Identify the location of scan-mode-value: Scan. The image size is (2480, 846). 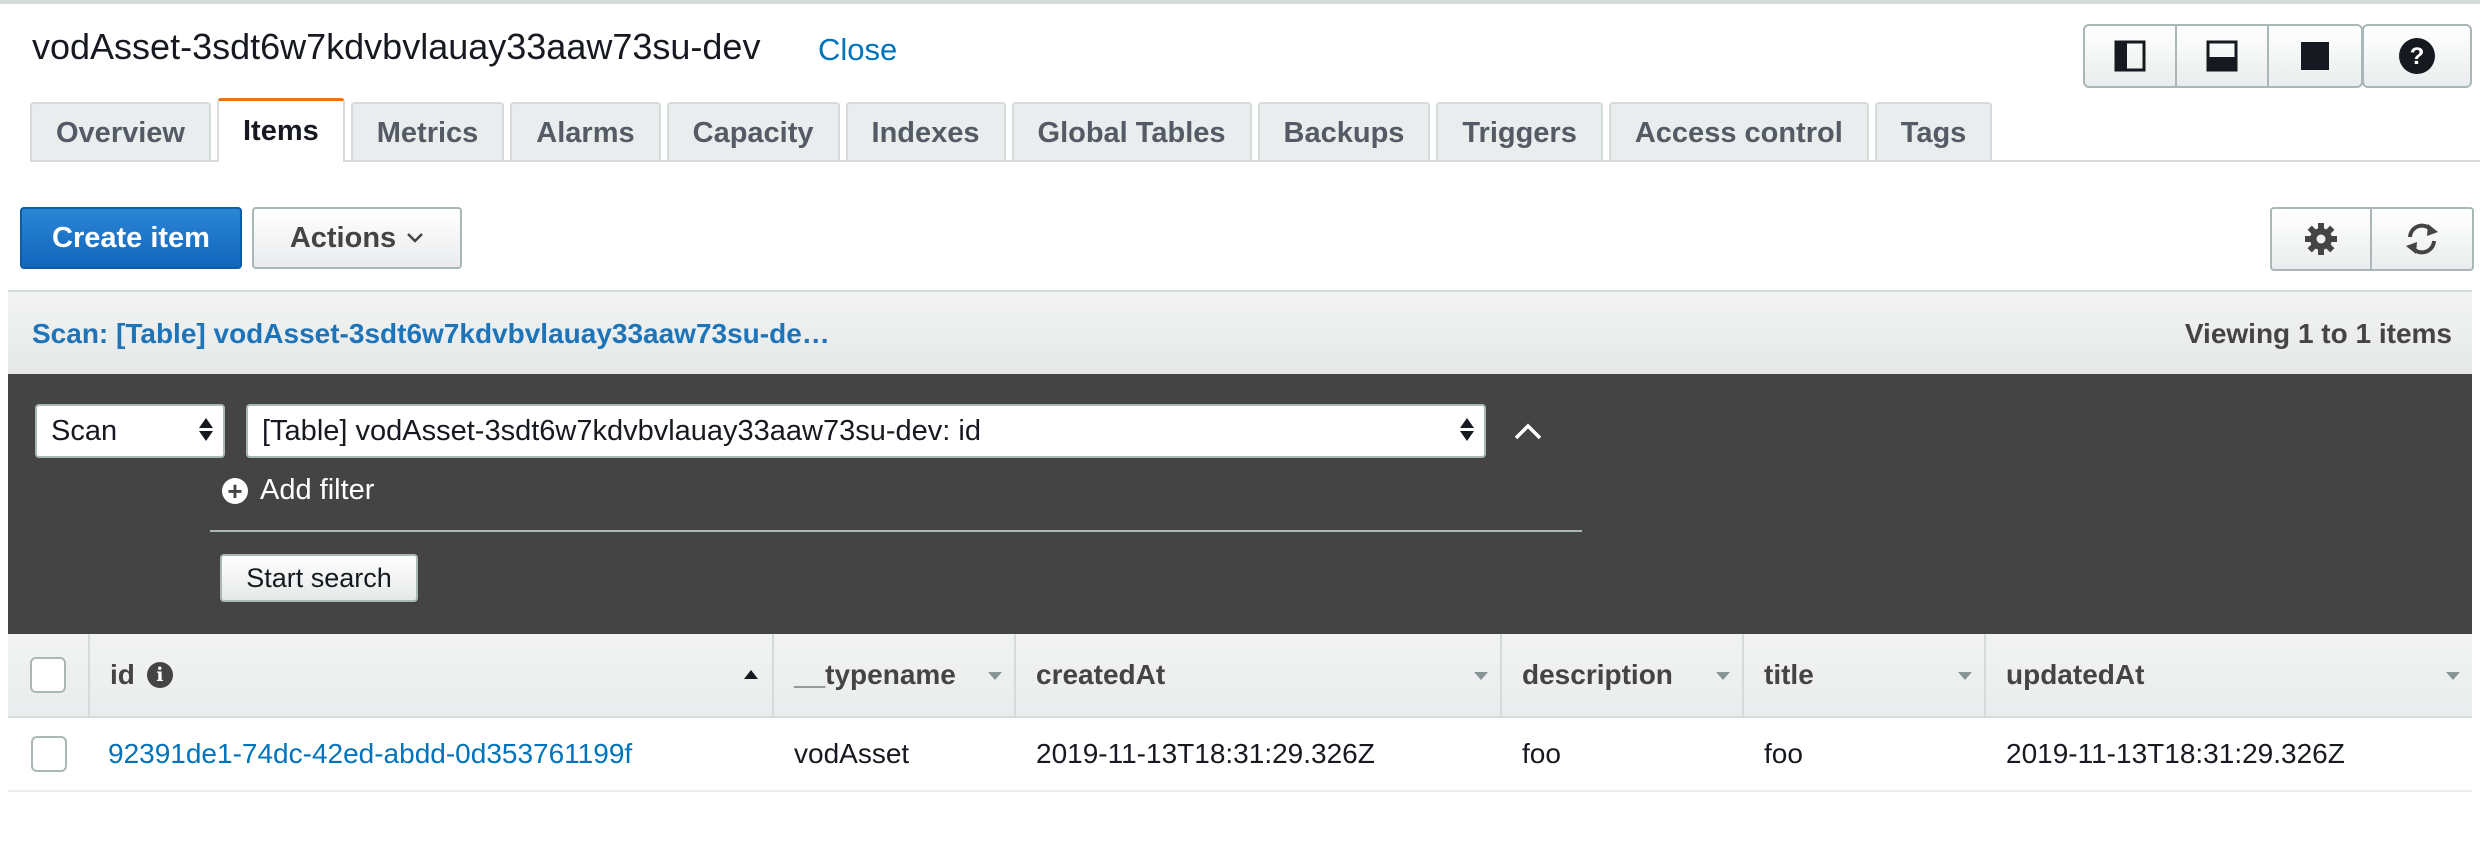
(84, 430).